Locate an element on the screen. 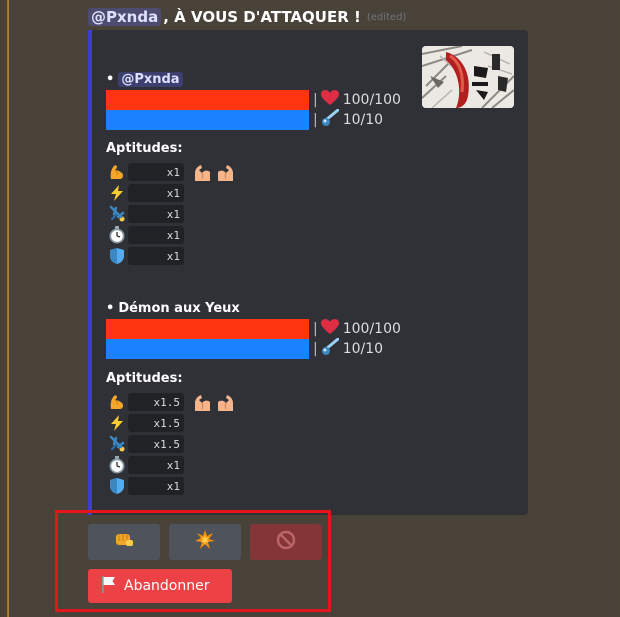 The image size is (620, 617). fighter-1-aptitude-speed: x1 is located at coordinates (145, 193).